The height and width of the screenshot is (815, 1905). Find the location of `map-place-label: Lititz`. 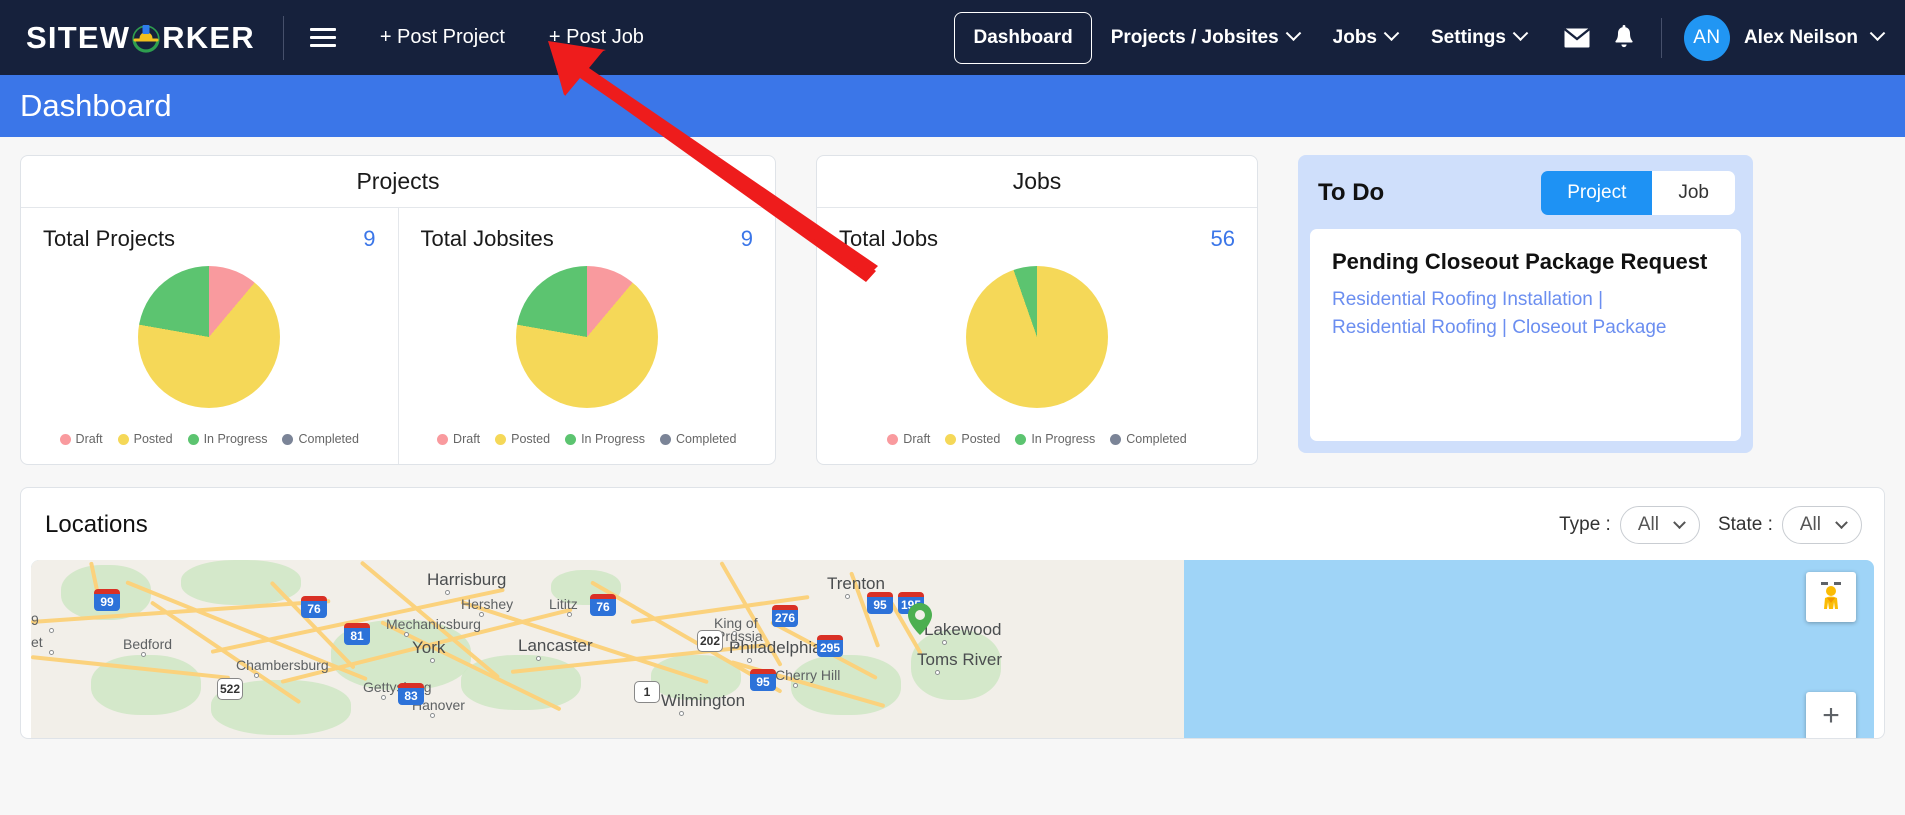

map-place-label: Lititz is located at coordinates (563, 604).